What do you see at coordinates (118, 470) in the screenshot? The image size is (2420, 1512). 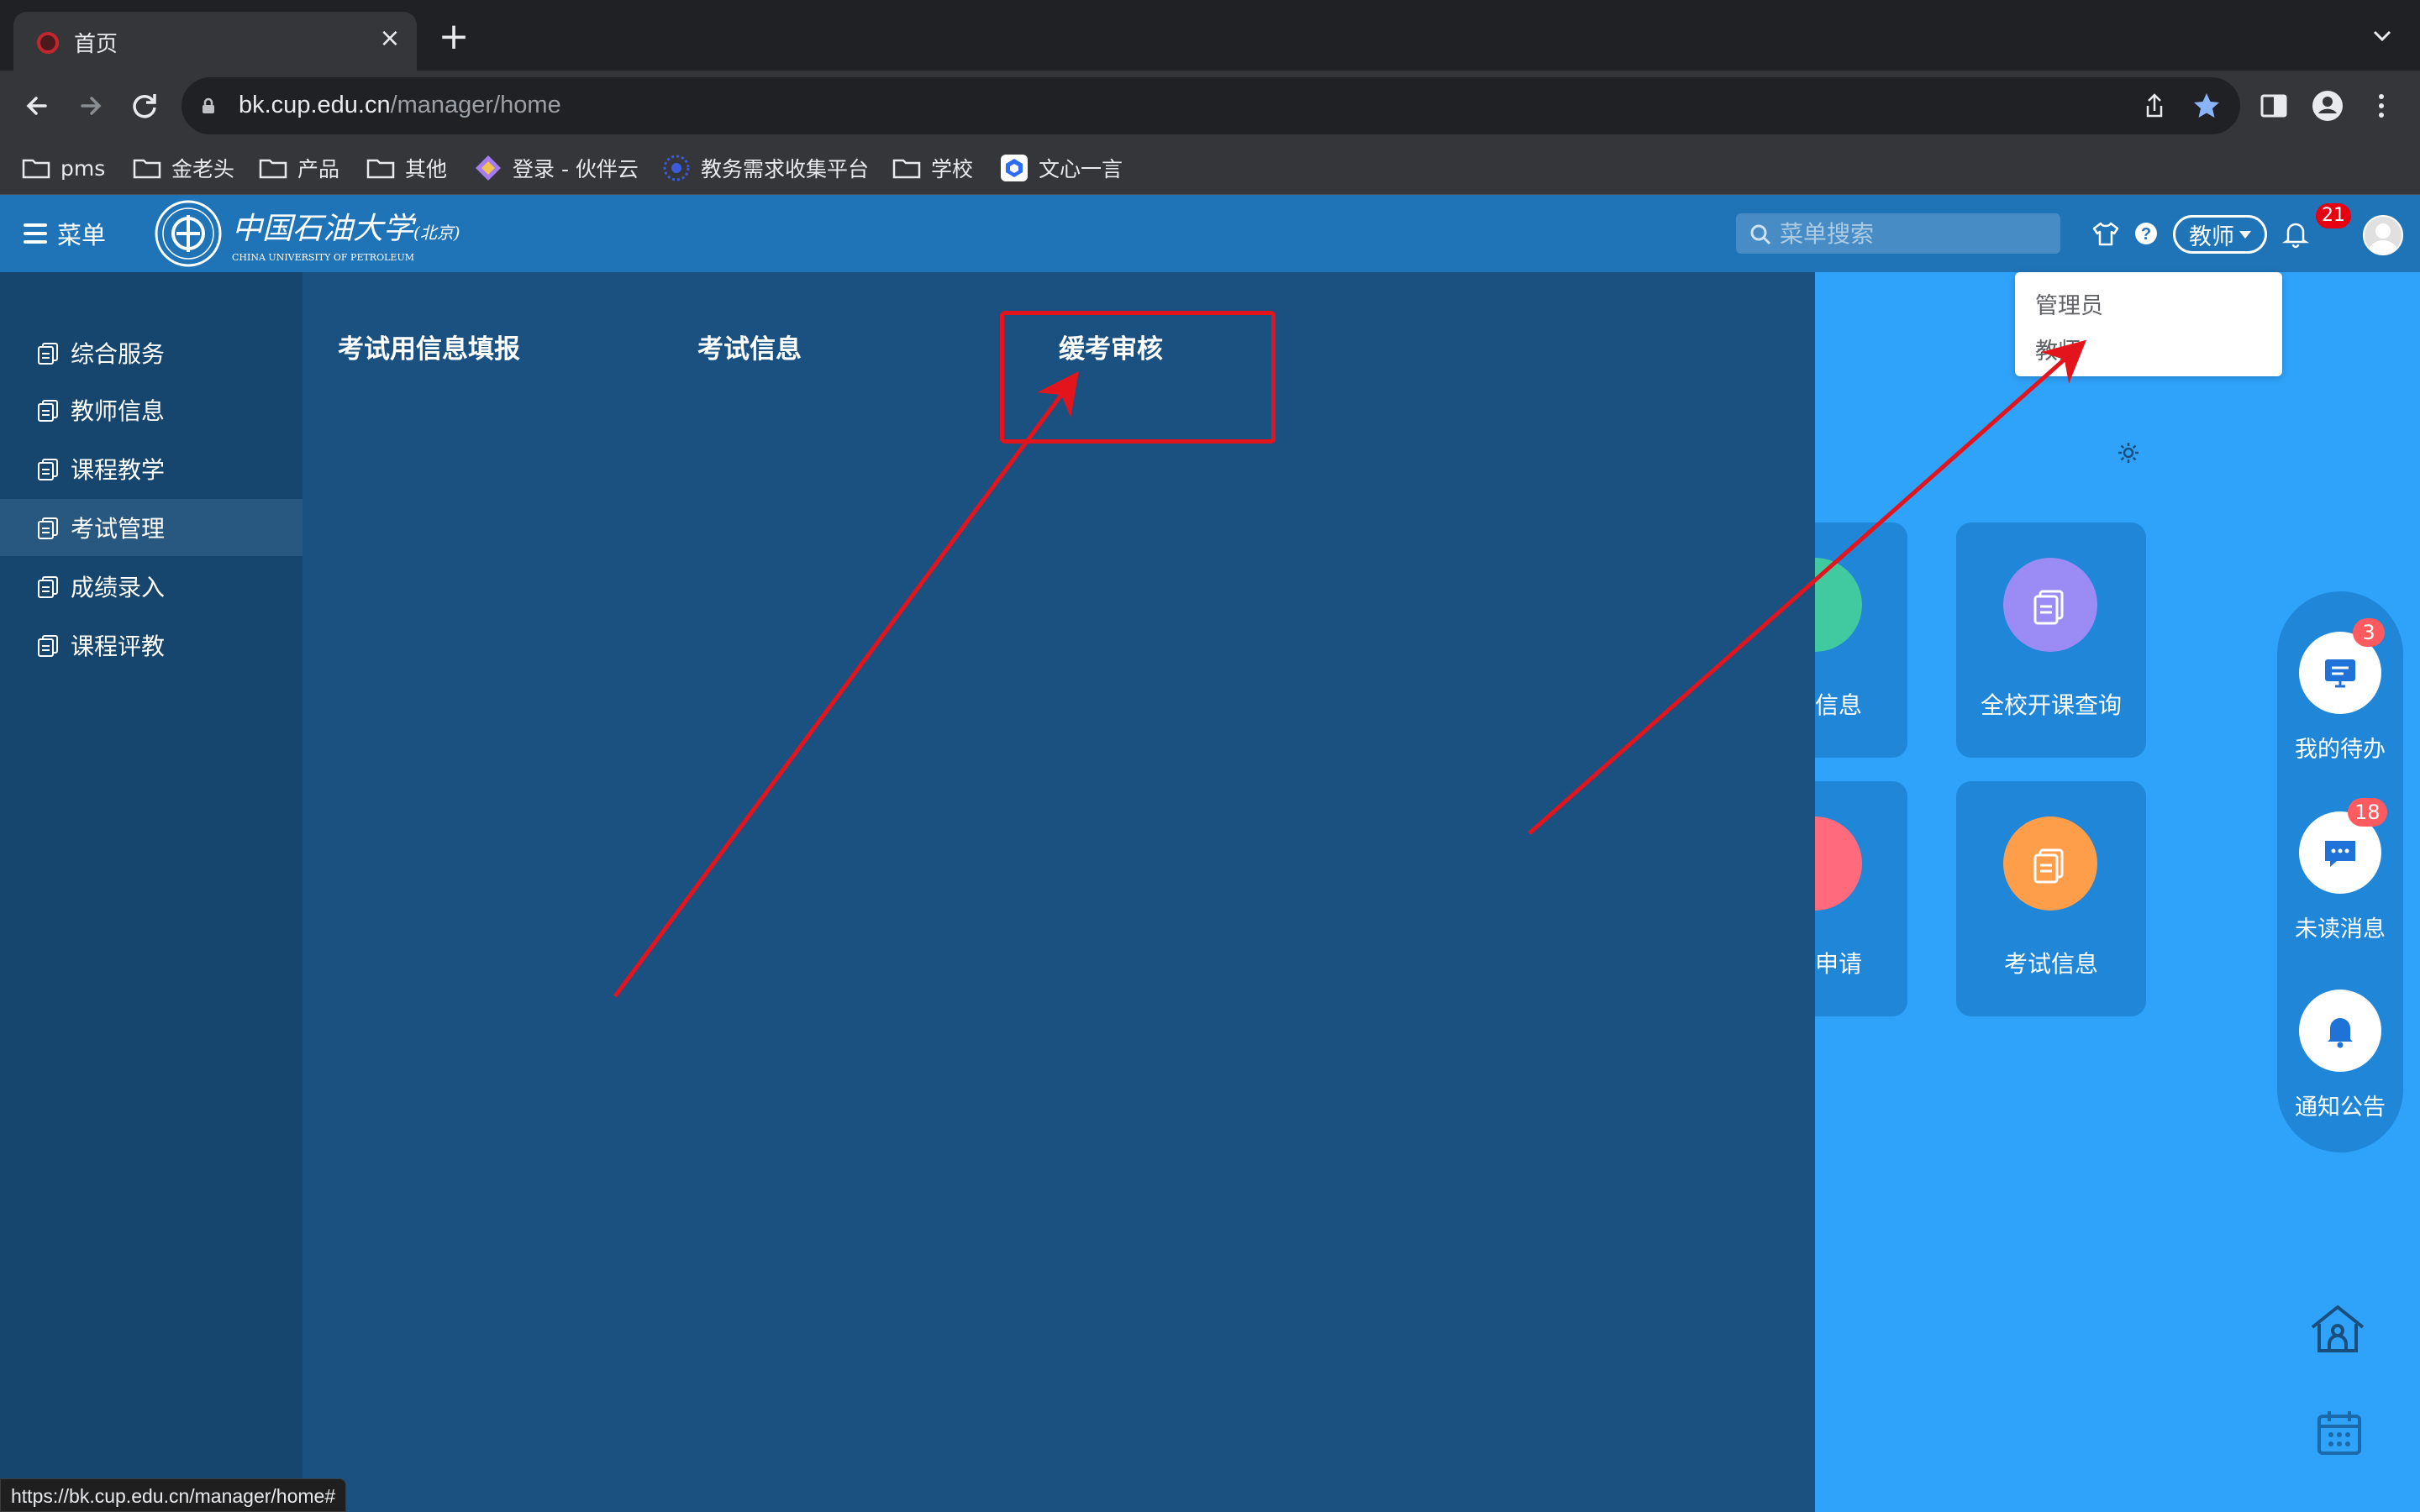 I see `sidebar-item-label: 课程教学` at bounding box center [118, 470].